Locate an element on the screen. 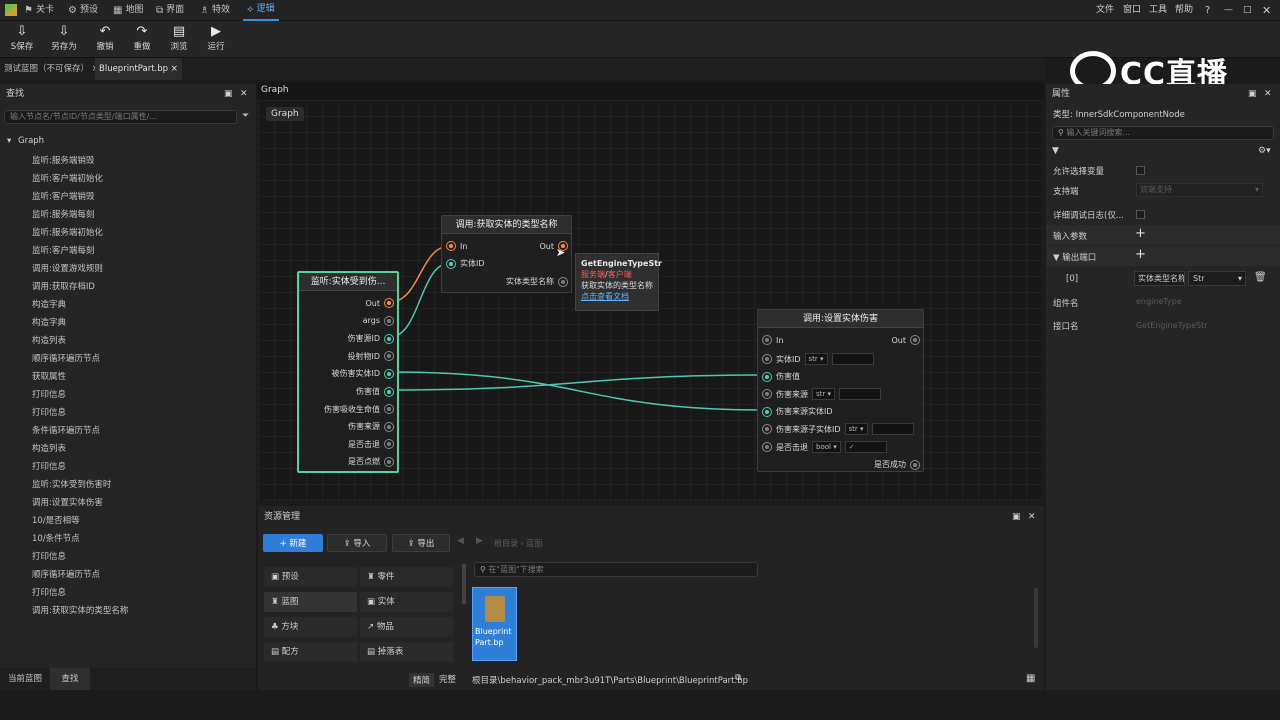 The height and width of the screenshot is (720, 1280). mode-simple: 精简 is located at coordinates (422, 680).